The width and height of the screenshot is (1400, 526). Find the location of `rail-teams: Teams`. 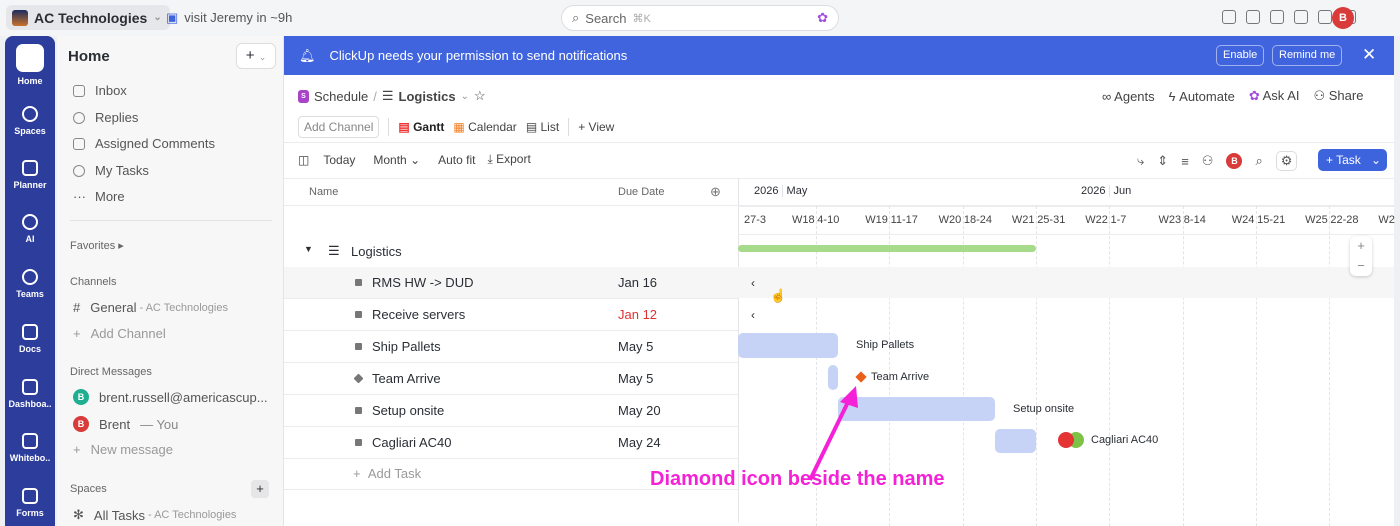

rail-teams: Teams is located at coordinates (30, 284).